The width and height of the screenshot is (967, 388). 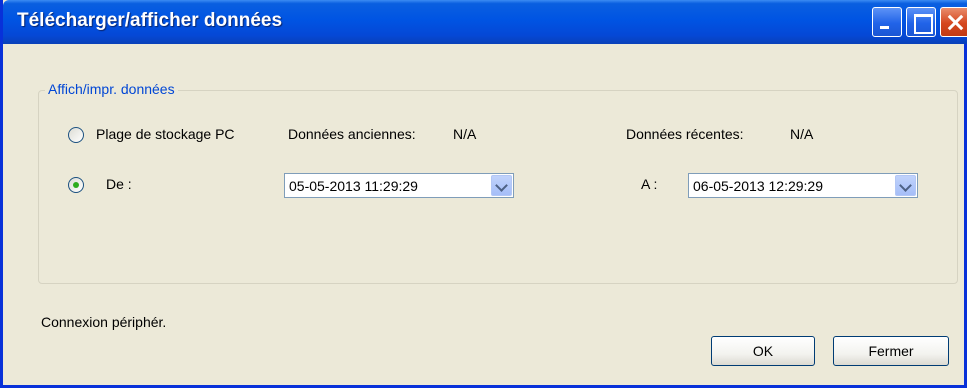 I want to click on fermer-button: Fermer, so click(x=891, y=351).